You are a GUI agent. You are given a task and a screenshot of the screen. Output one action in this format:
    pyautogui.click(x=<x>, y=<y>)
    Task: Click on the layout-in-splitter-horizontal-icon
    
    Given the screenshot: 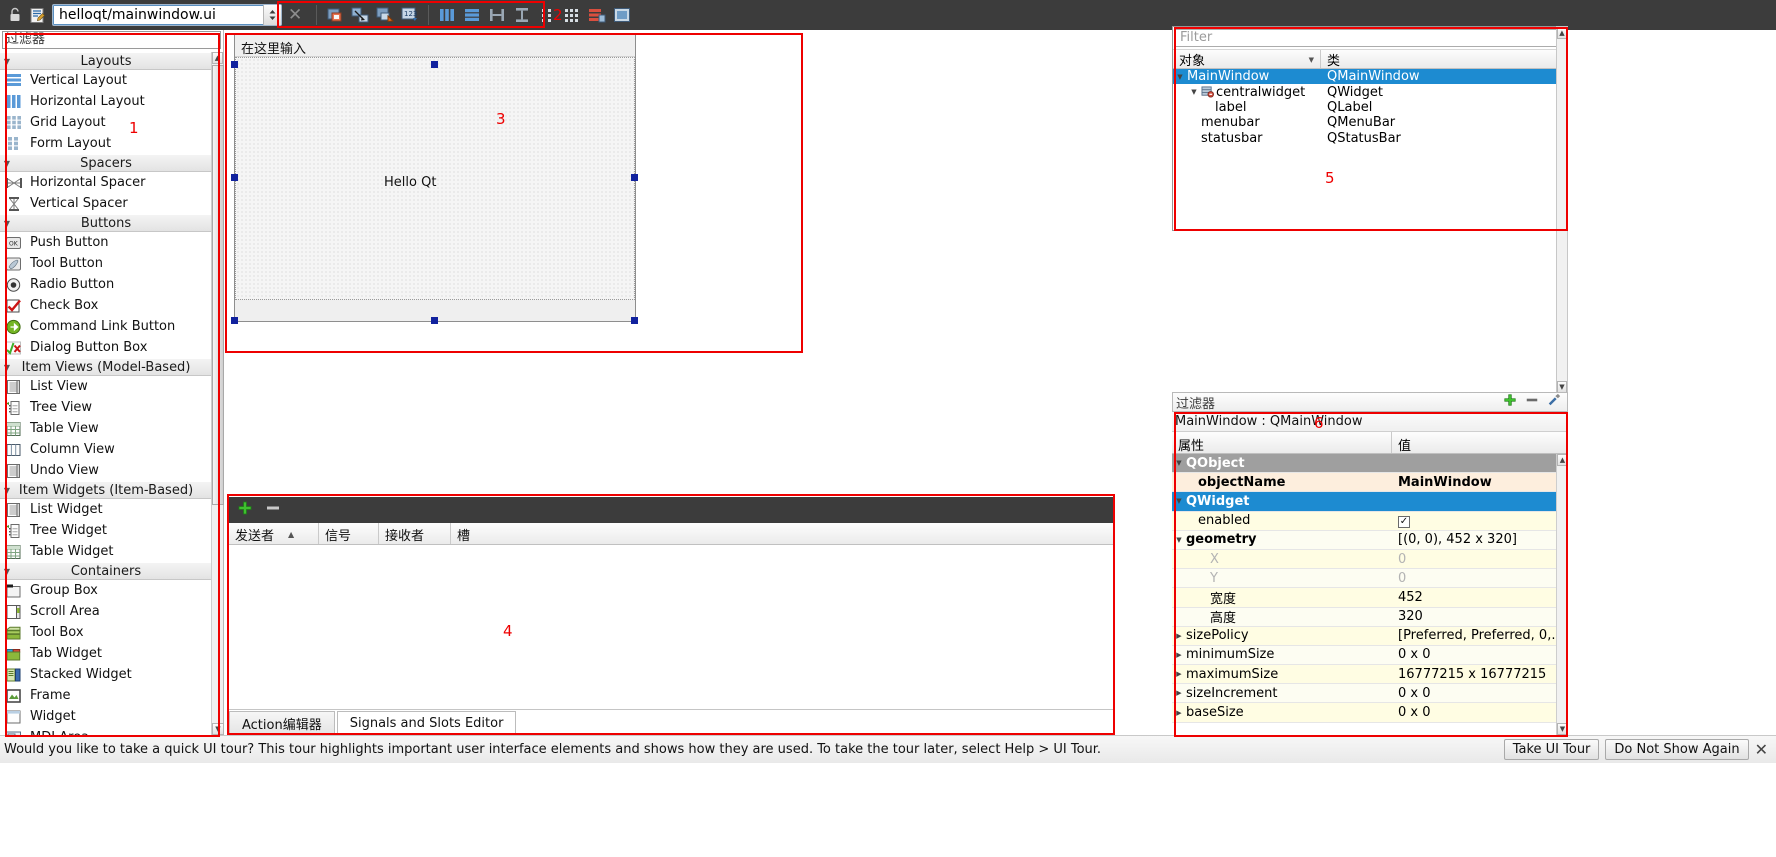 What is the action you would take?
    pyautogui.click(x=497, y=15)
    